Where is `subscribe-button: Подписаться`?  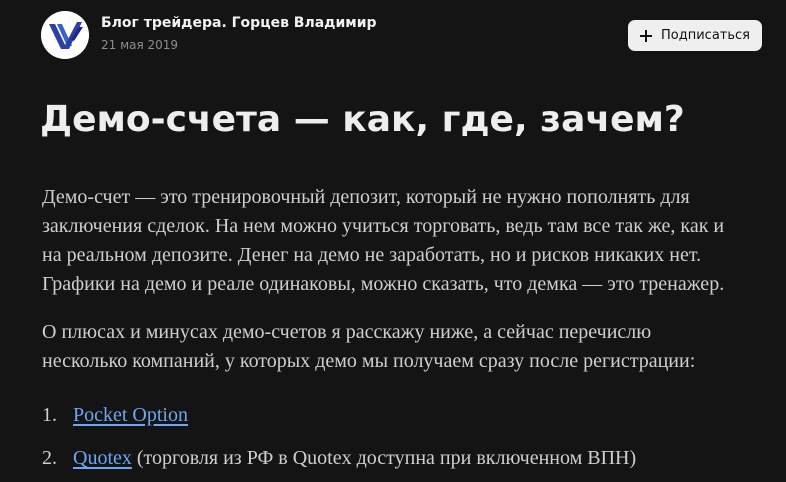 subscribe-button: Подписаться is located at coordinates (695, 35).